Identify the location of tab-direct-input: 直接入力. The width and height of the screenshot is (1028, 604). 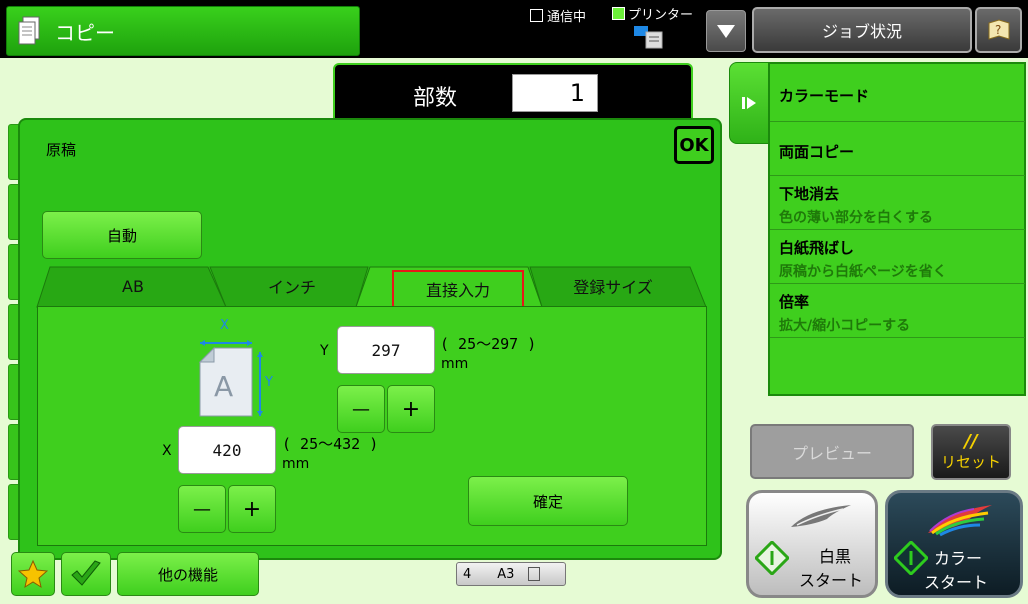
(458, 289).